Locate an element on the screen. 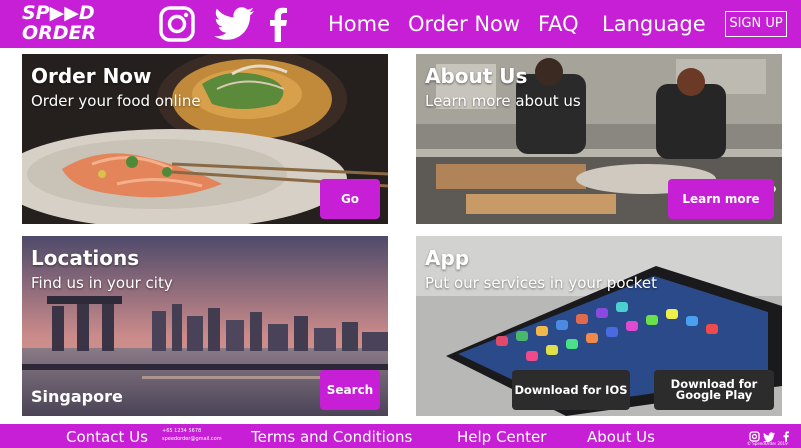 This screenshot has height=448, width=801. logo-line-1: SP▶▶D is located at coordinates (58, 13).